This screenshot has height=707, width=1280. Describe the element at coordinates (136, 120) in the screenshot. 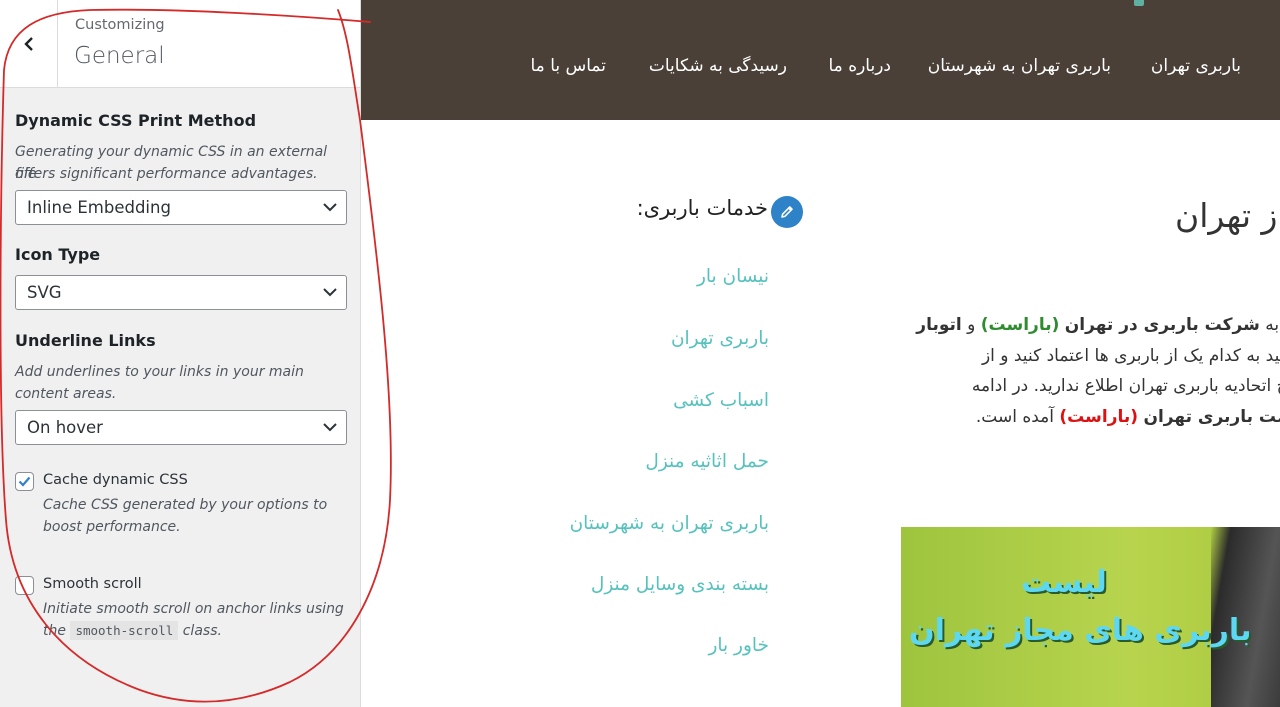

I see `css-print-method-label: Dynamic CSS Print Method` at that location.